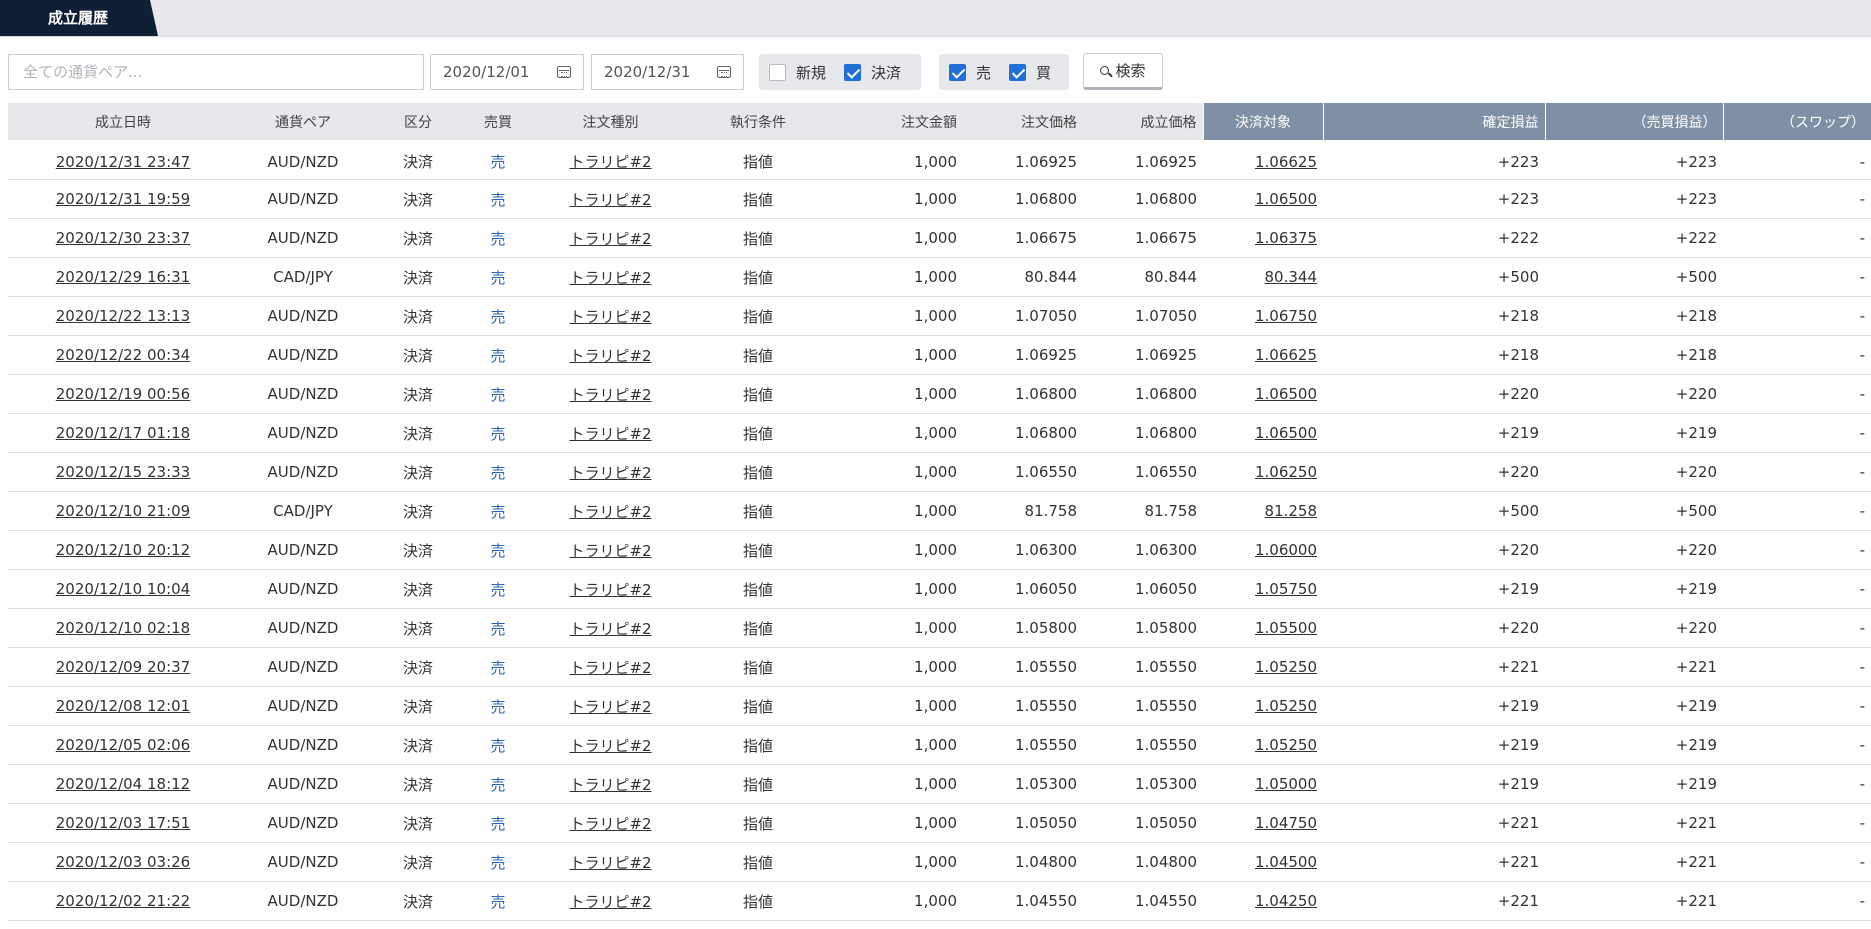  What do you see at coordinates (1286, 589) in the screenshot?
I see `settlement-target-link: 1.05750` at bounding box center [1286, 589].